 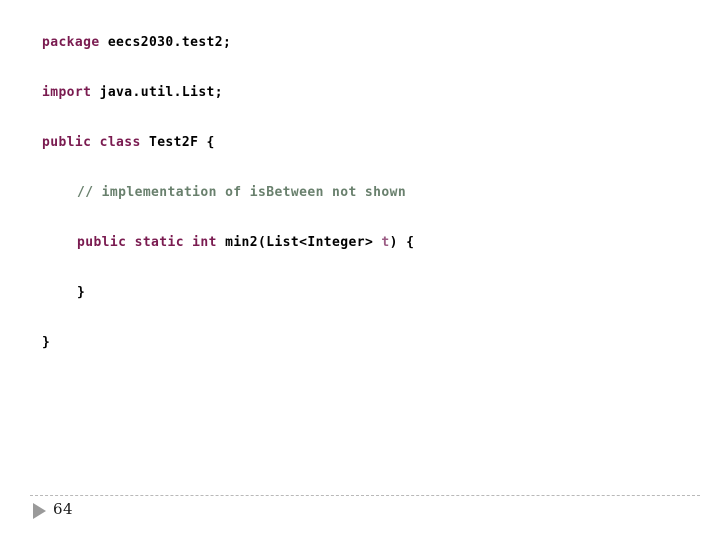 What do you see at coordinates (365, 495) in the screenshot?
I see `footer-divider` at bounding box center [365, 495].